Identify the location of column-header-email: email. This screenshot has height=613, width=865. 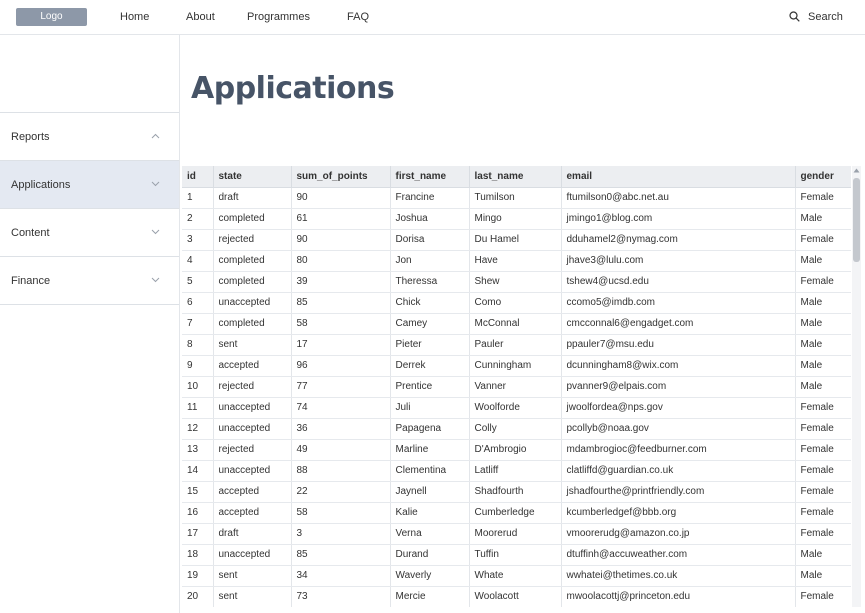
(678, 177).